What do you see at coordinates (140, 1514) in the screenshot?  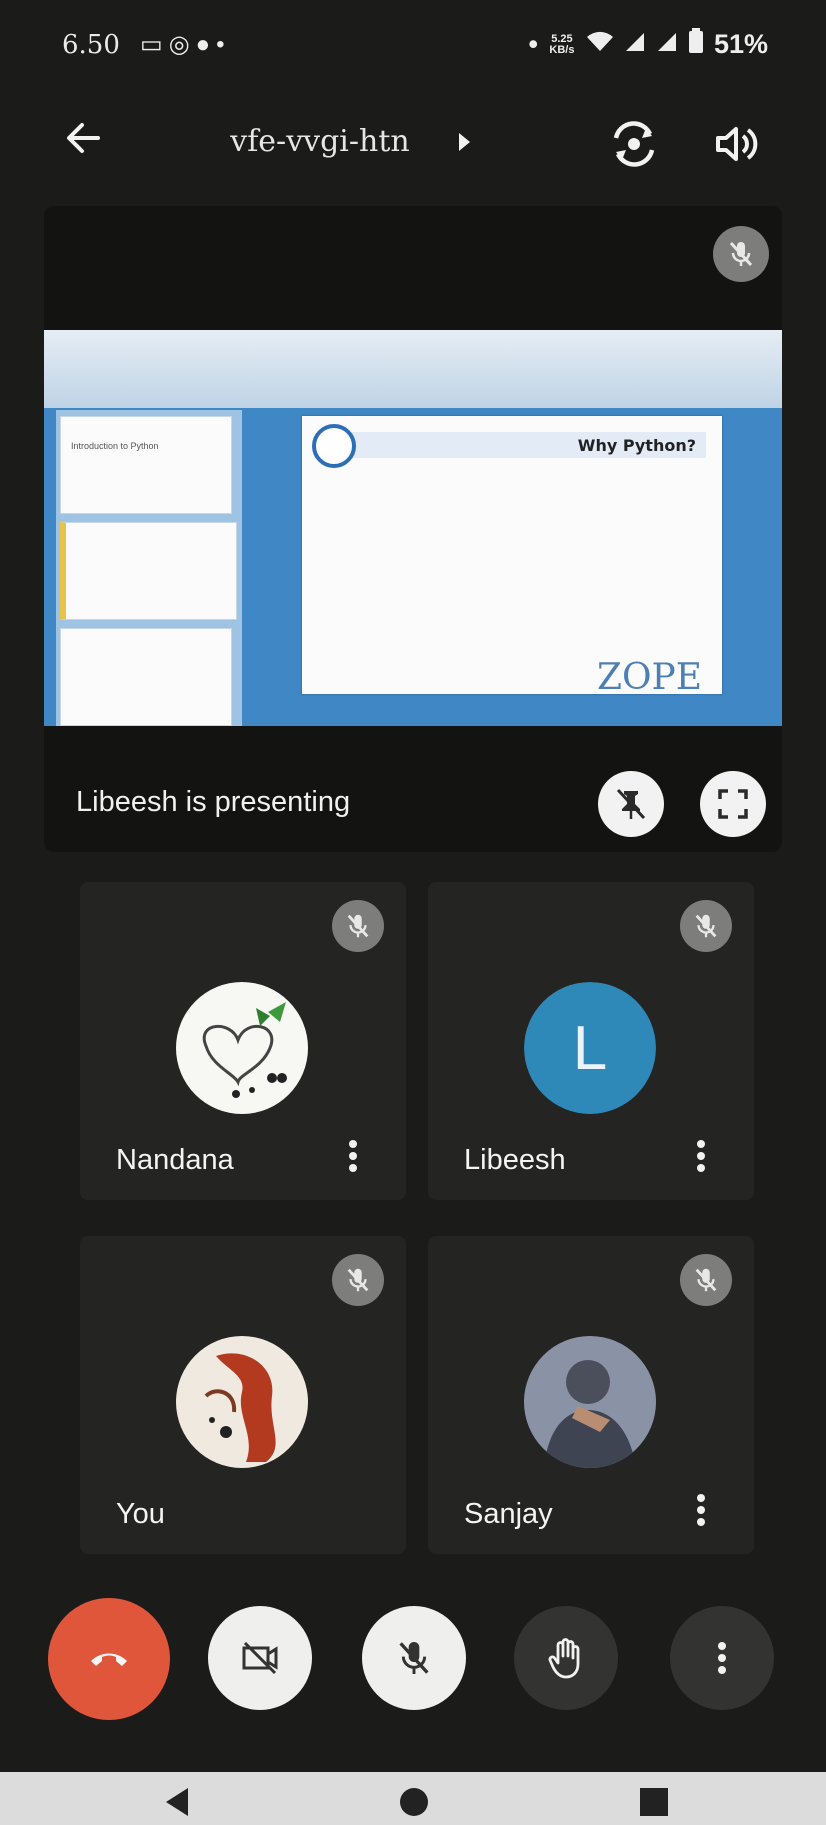 I see `participant-name: You` at bounding box center [140, 1514].